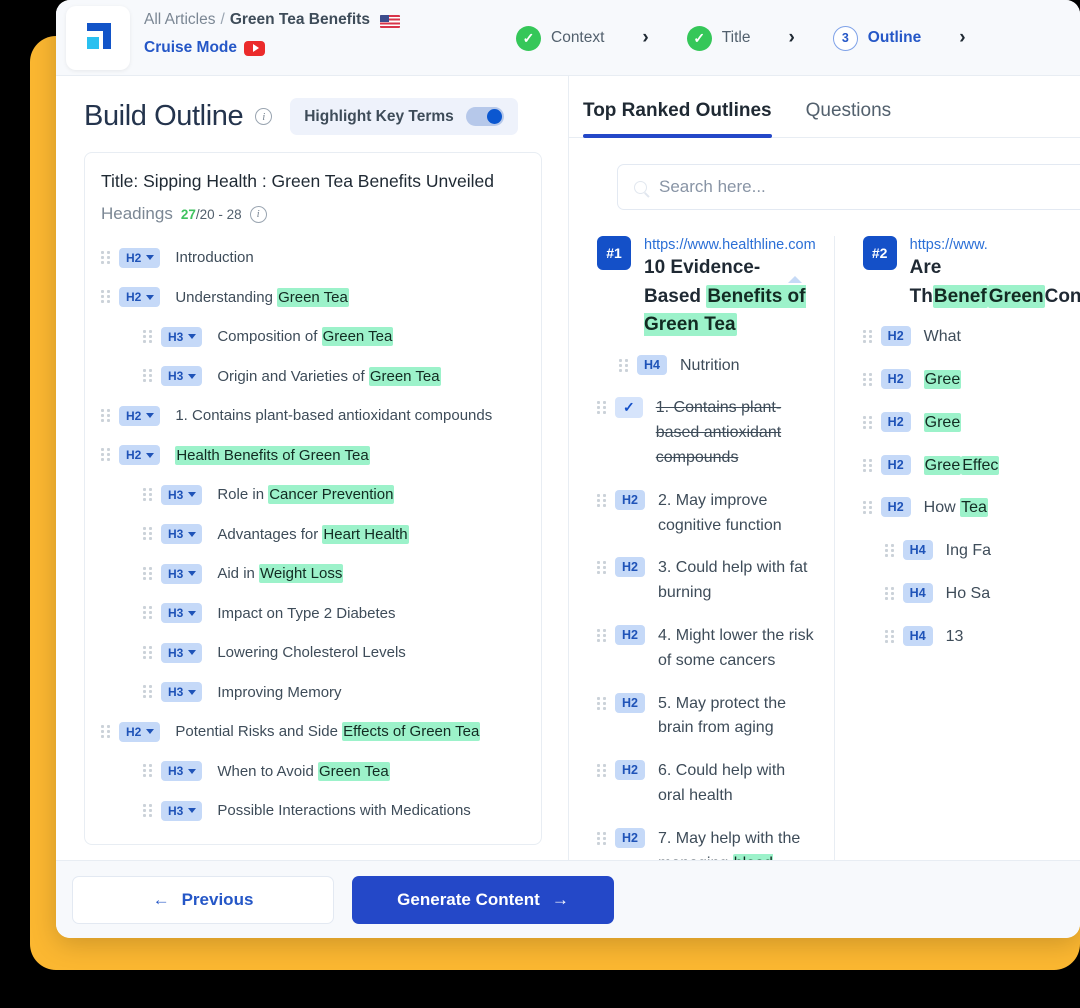 The image size is (1080, 1008). What do you see at coordinates (484, 116) in the screenshot?
I see `highlight-key-terms-switch` at bounding box center [484, 116].